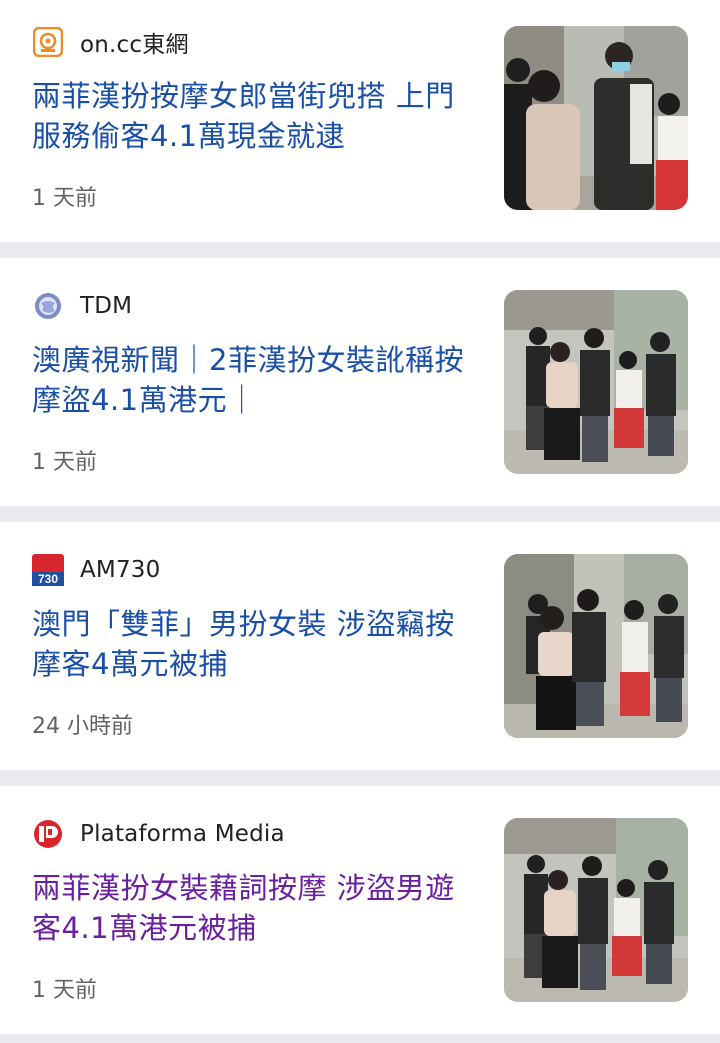  Describe the element at coordinates (134, 45) in the screenshot. I see `source-name: on.cc東網` at that location.